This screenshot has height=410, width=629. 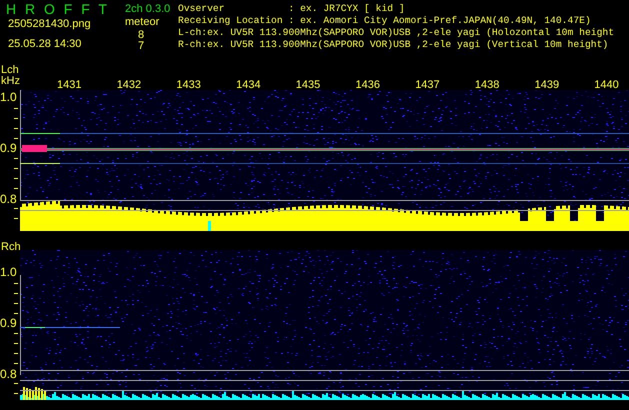 I want to click on meteor-count: 8, so click(x=141, y=35).